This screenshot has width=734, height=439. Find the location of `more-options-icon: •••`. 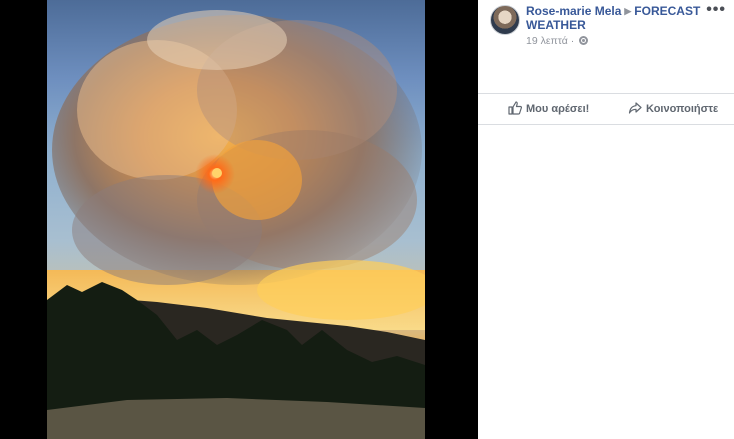

more-options-icon: ••• is located at coordinates (716, 10).